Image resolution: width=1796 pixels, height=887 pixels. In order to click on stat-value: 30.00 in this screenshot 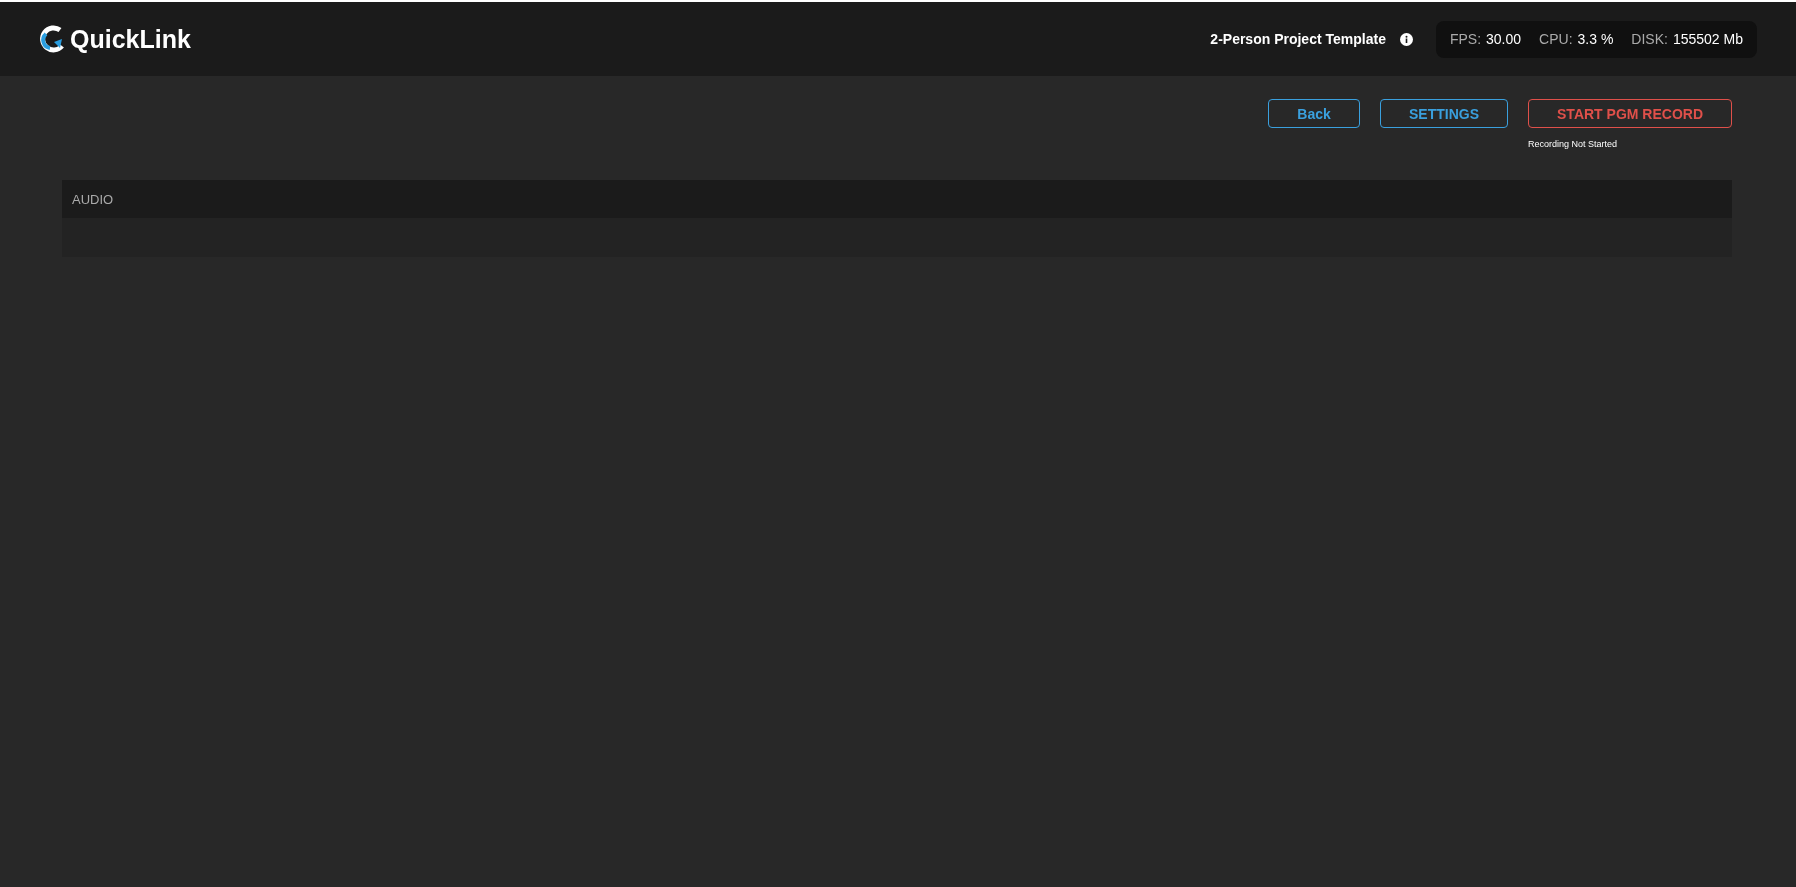, I will do `click(1504, 39)`.